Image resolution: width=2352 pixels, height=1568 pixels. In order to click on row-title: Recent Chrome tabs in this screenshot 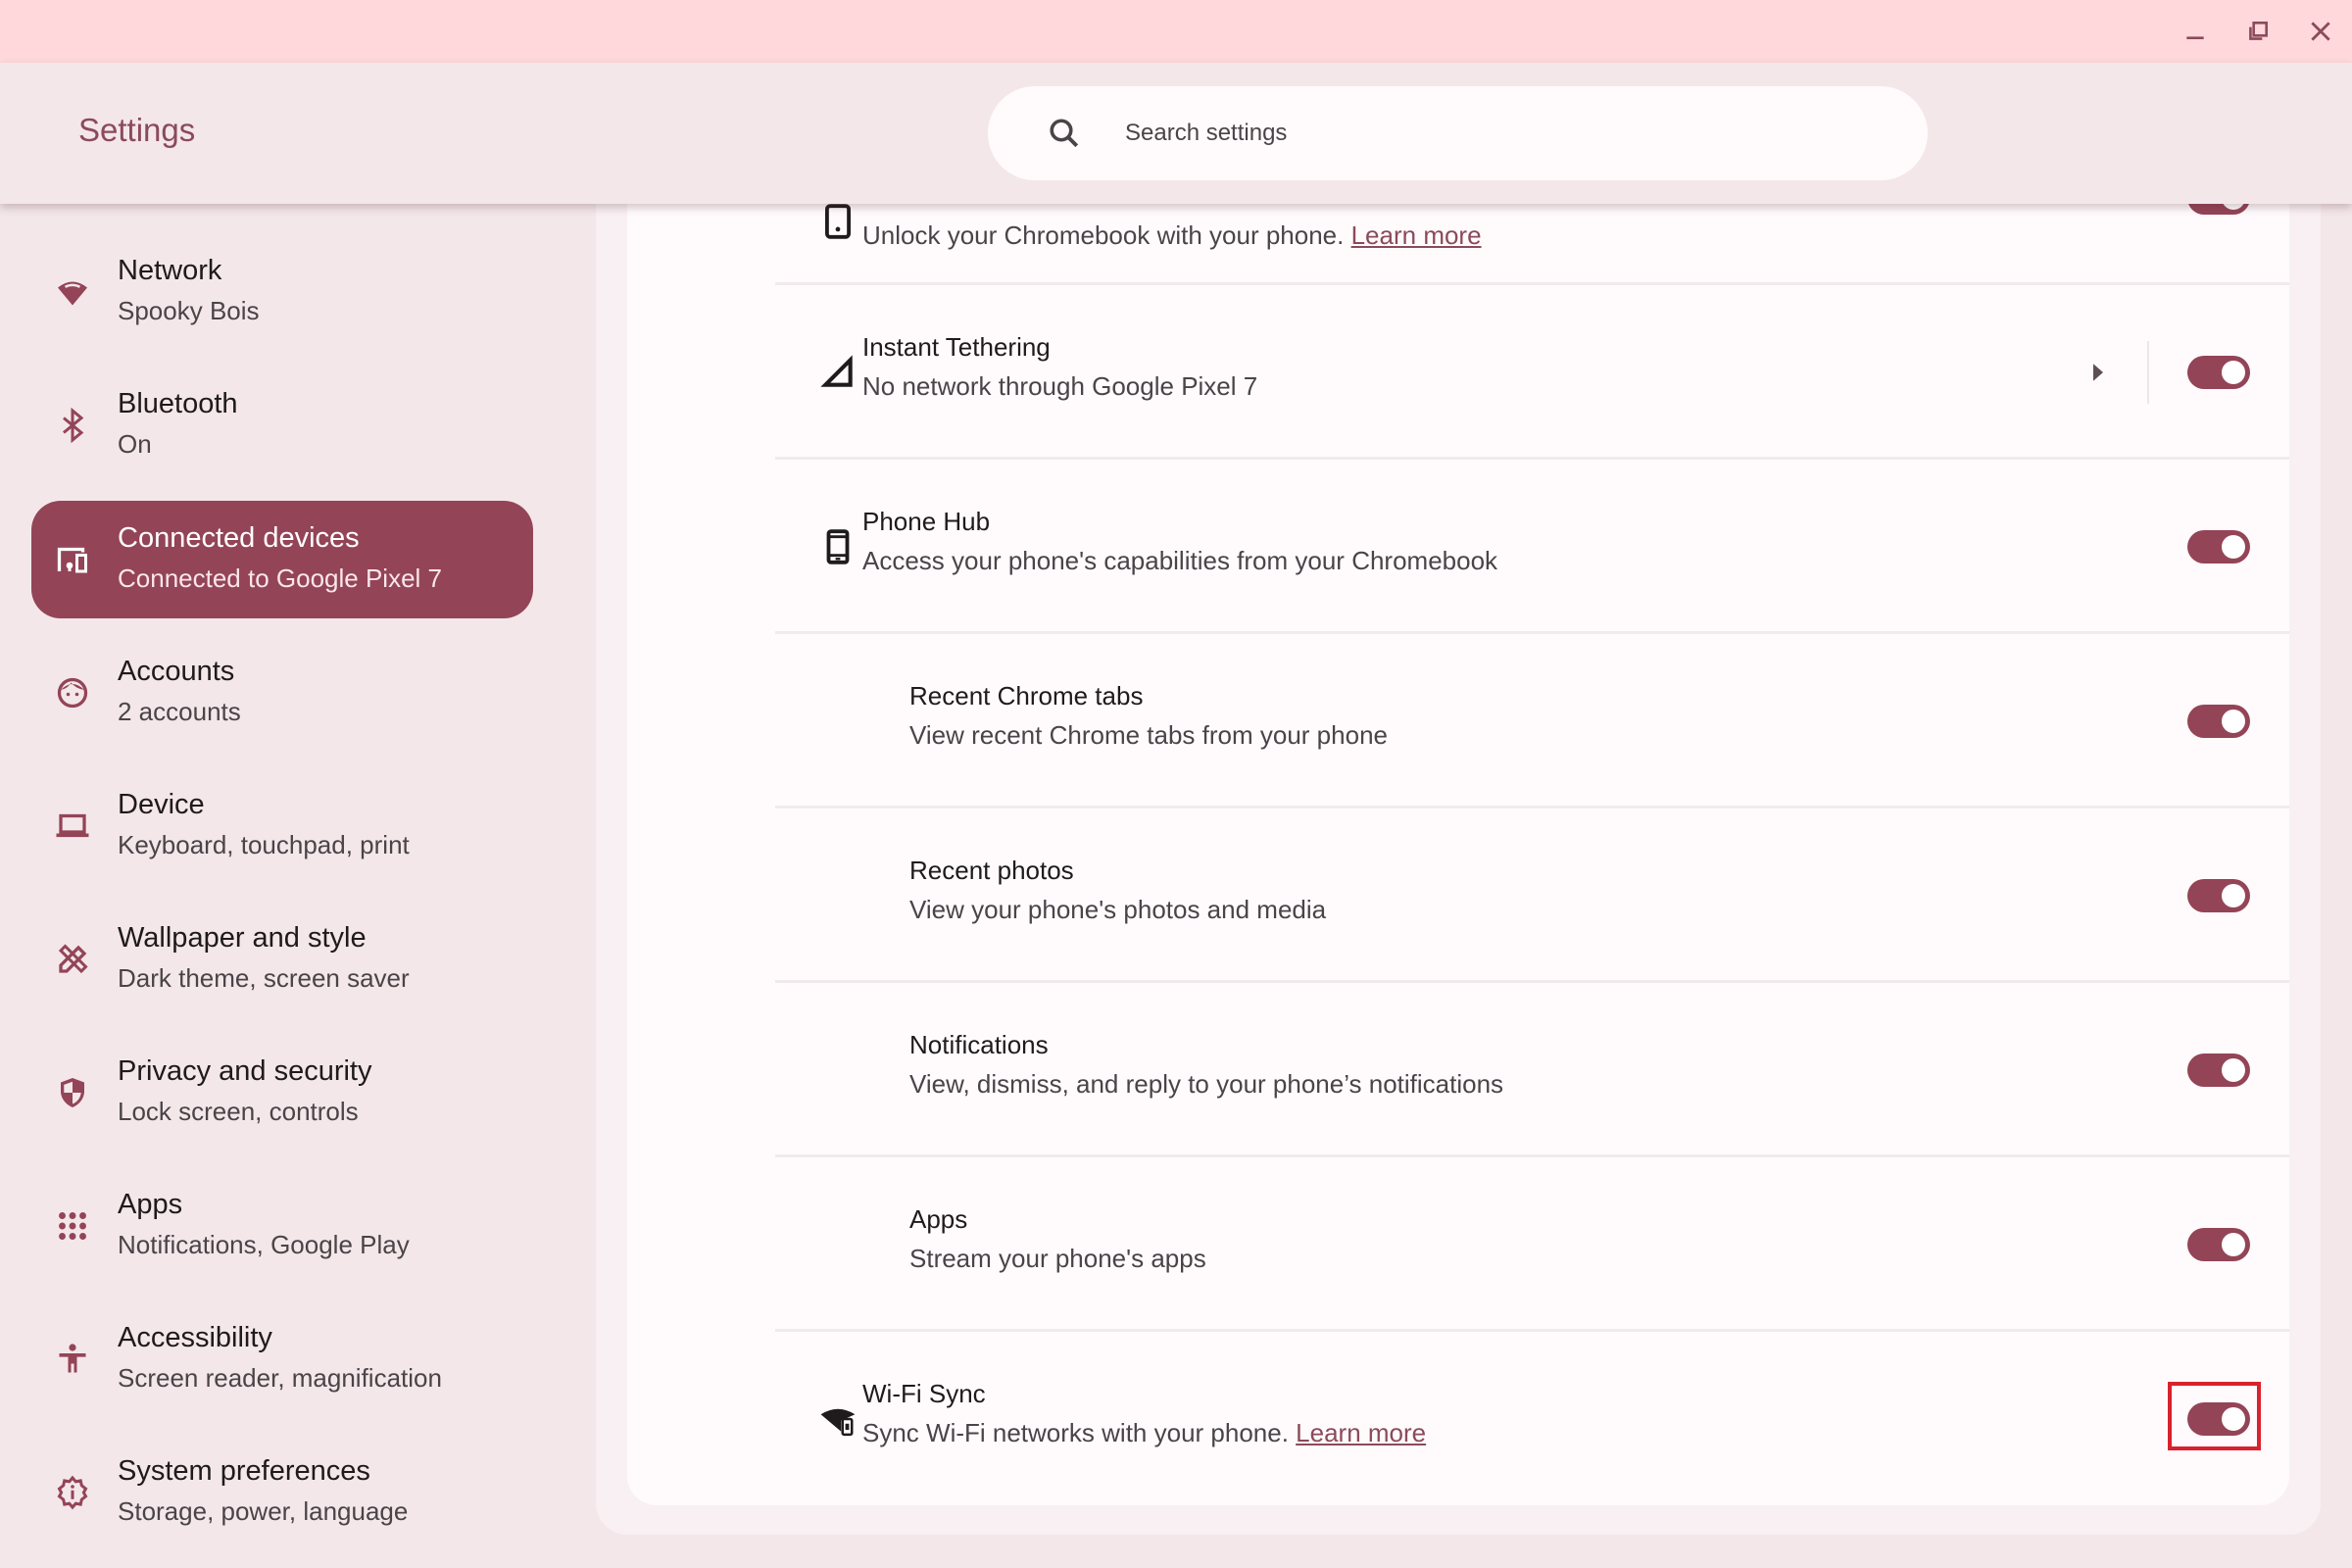, I will do `click(1026, 695)`.